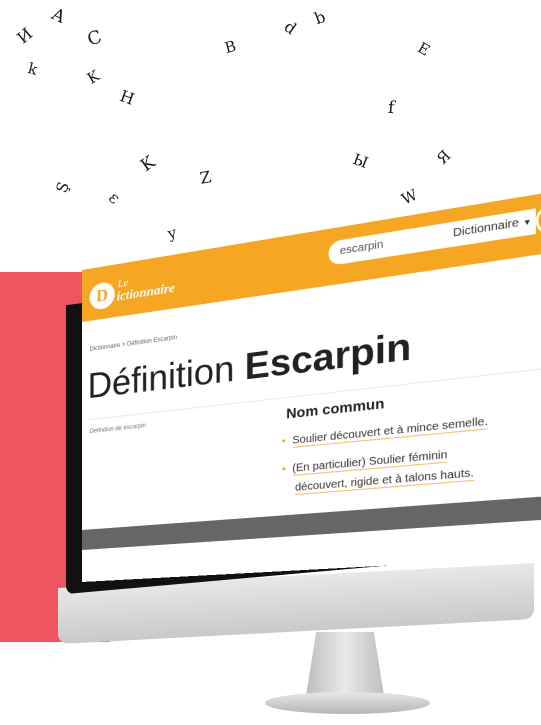  What do you see at coordinates (347, 703) in the screenshot?
I see `imac-stand-base` at bounding box center [347, 703].